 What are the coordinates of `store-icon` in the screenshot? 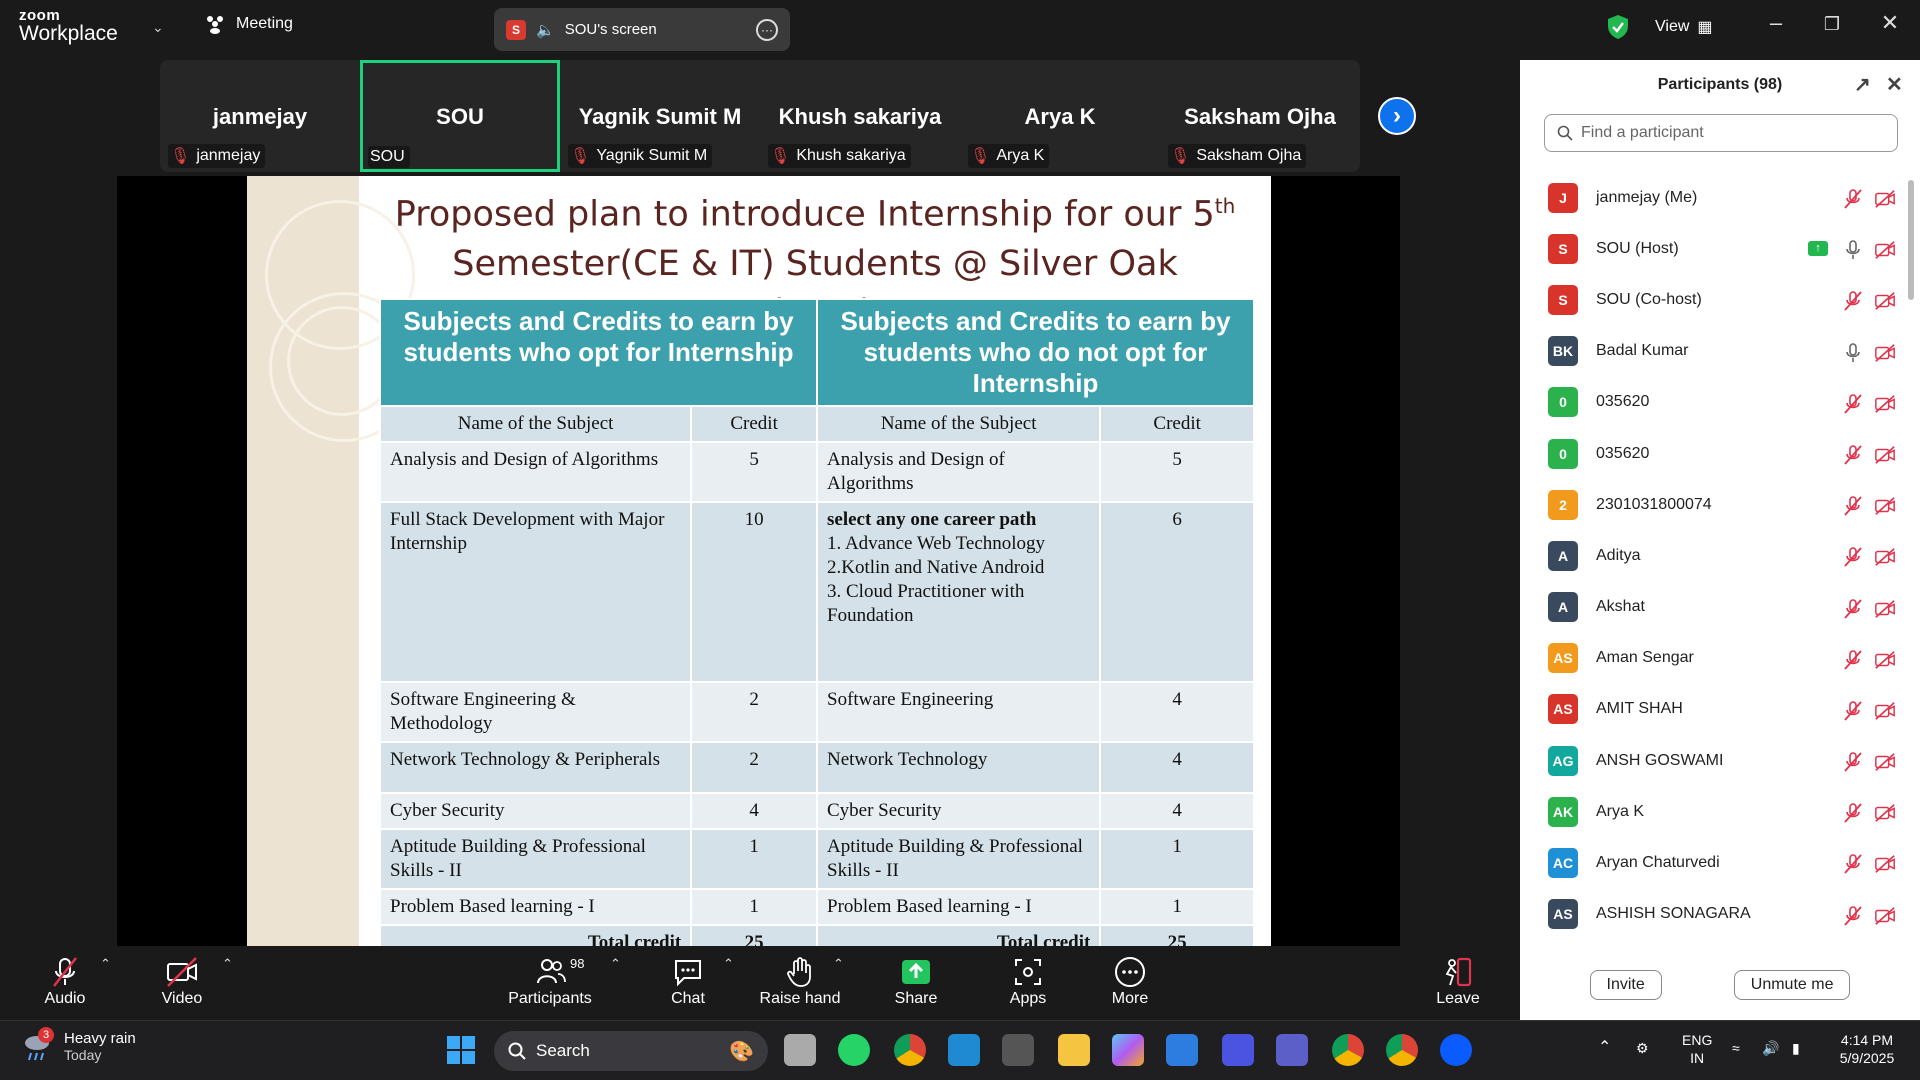 It's located at (1182, 1050).